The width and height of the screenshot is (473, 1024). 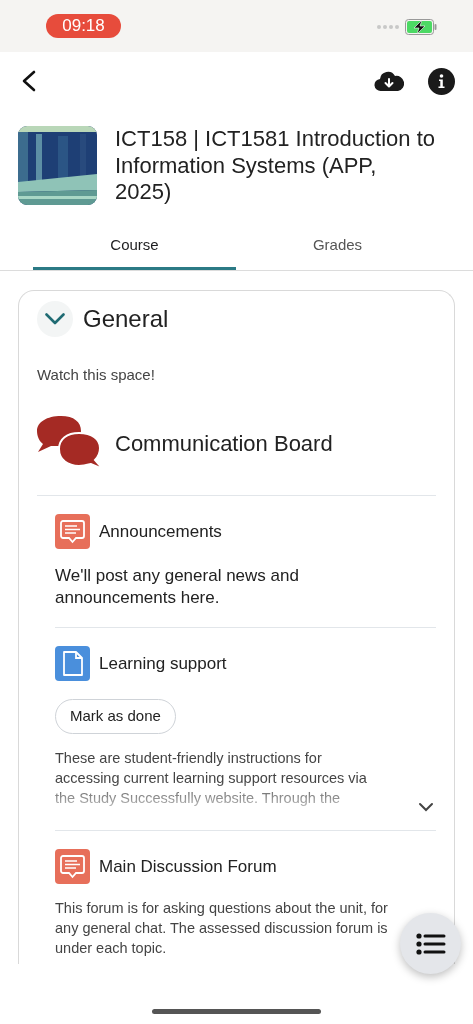 I want to click on clock-time: 09:18, so click(x=83, y=26).